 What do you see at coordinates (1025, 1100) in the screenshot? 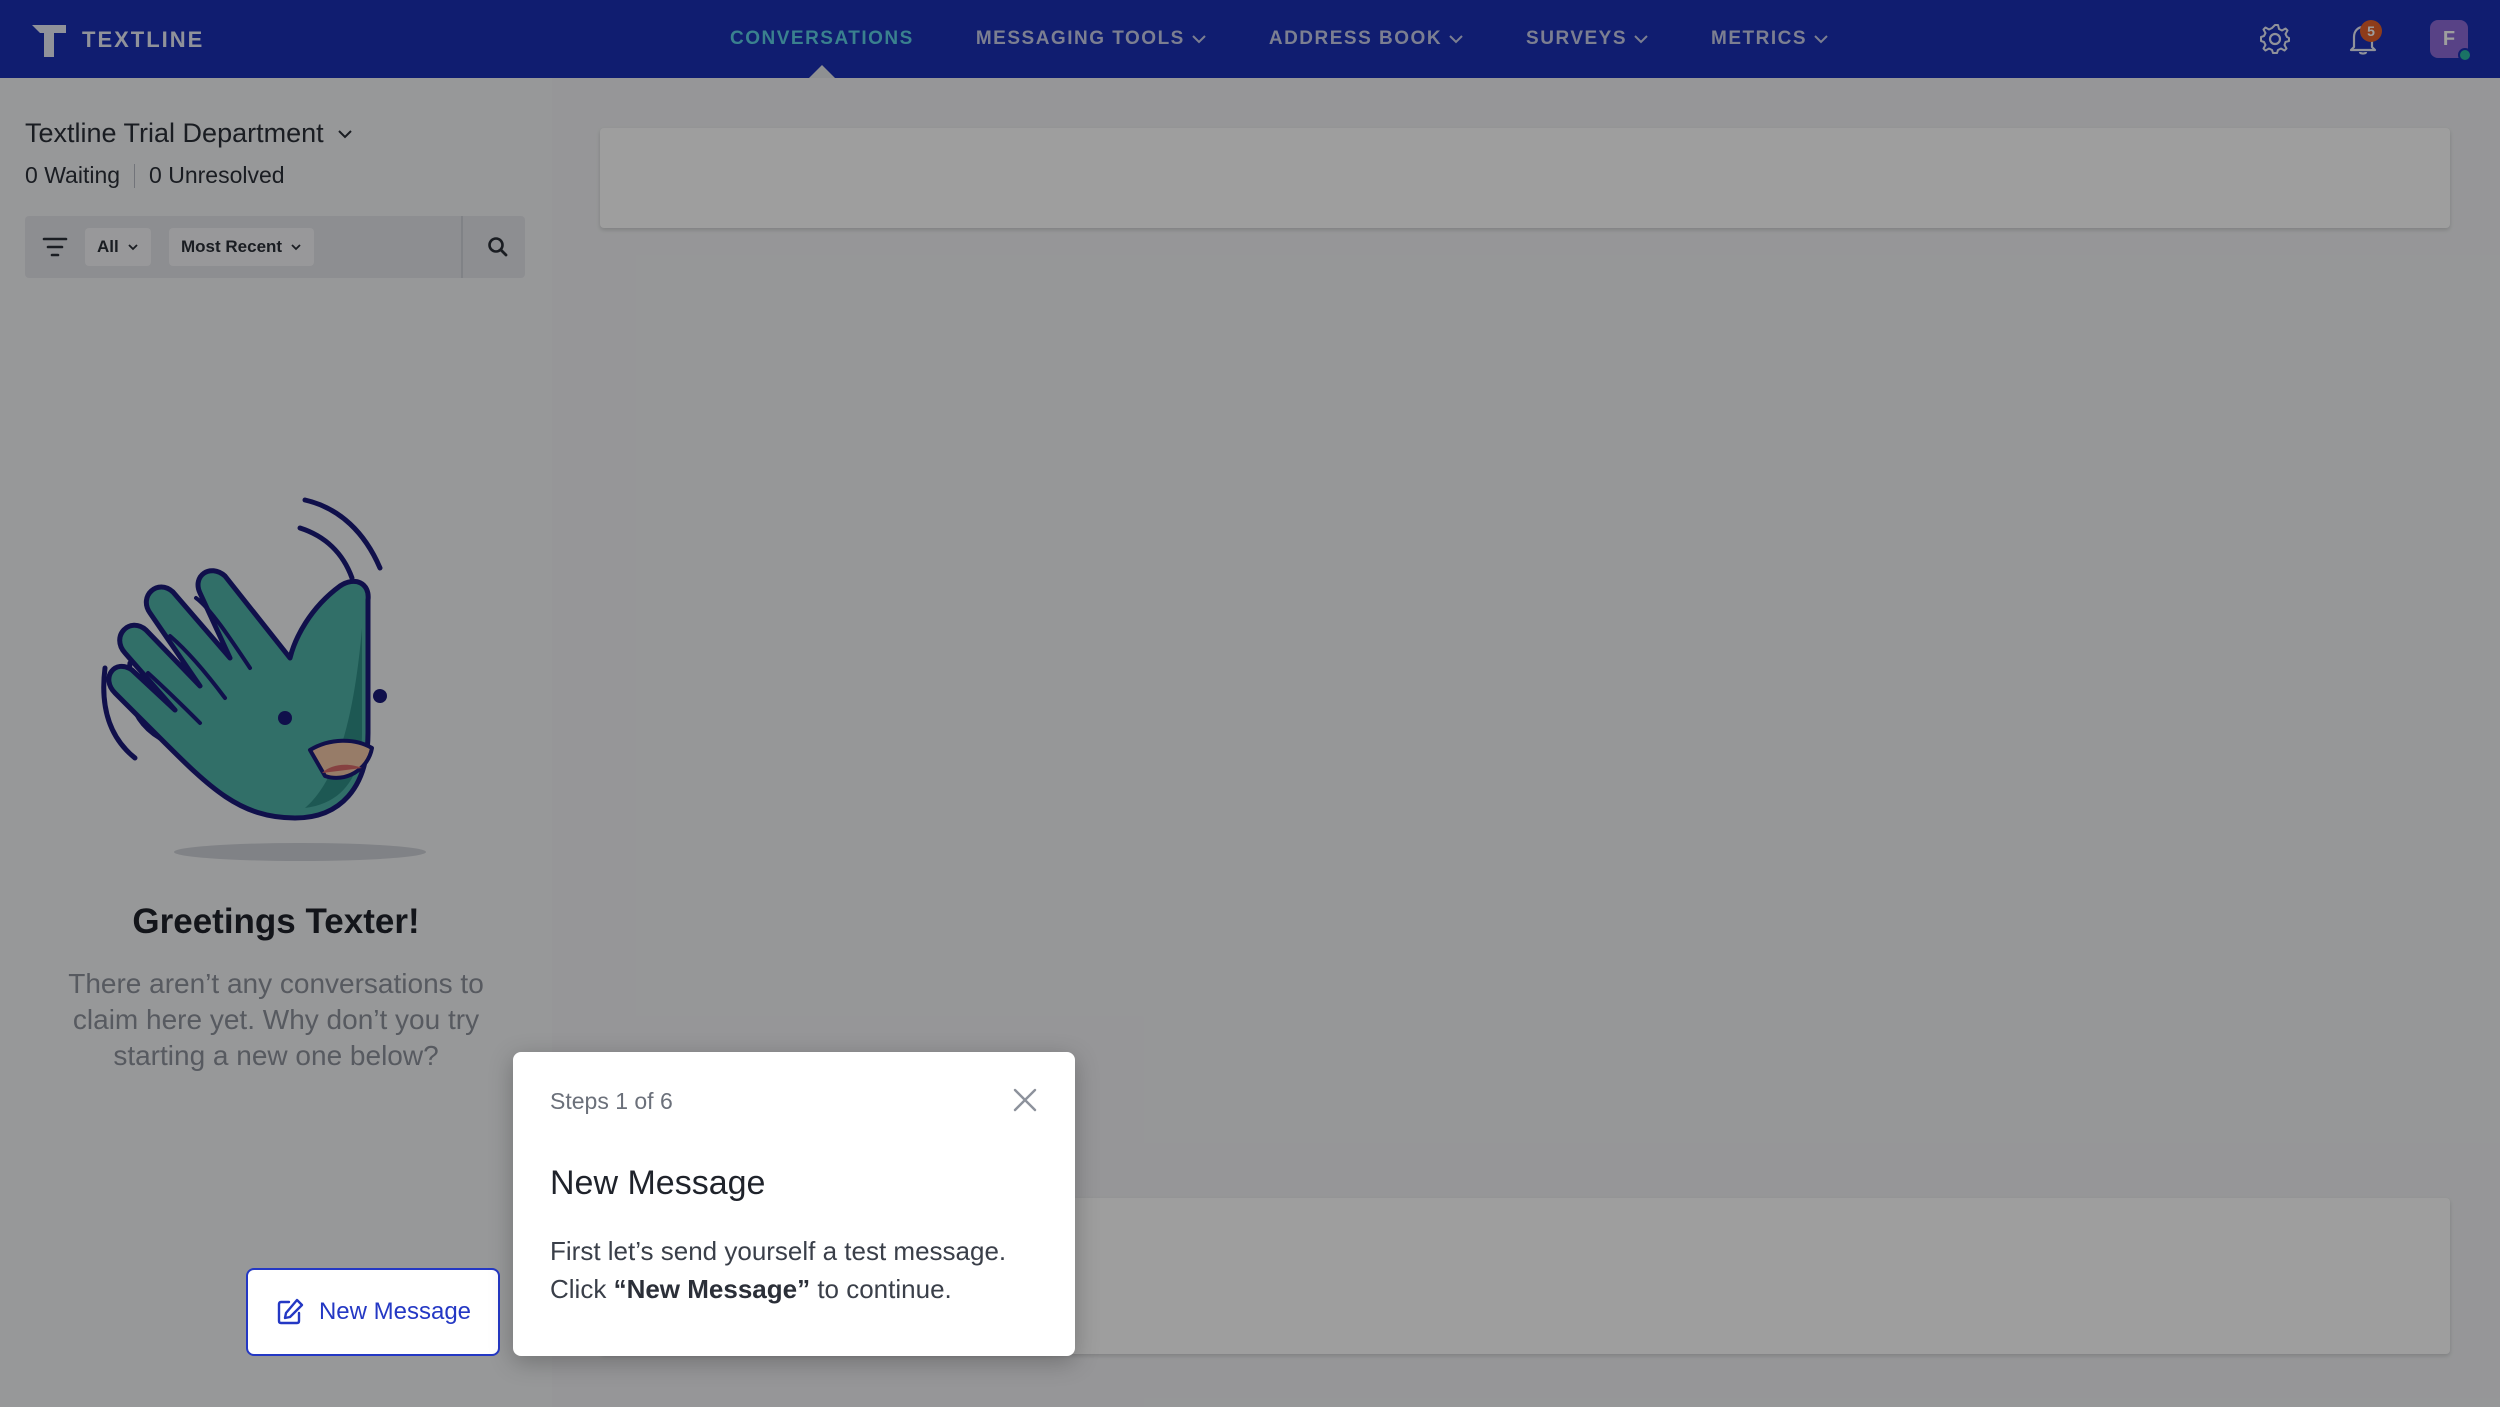
I see `close-icon` at bounding box center [1025, 1100].